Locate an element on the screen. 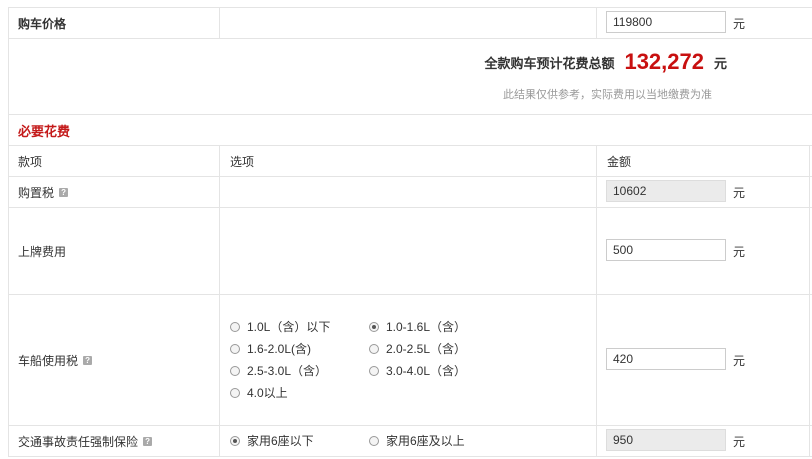 This screenshot has height=459, width=812. vehicle-tax-row: 车船使用税 ? is located at coordinates (55, 360).